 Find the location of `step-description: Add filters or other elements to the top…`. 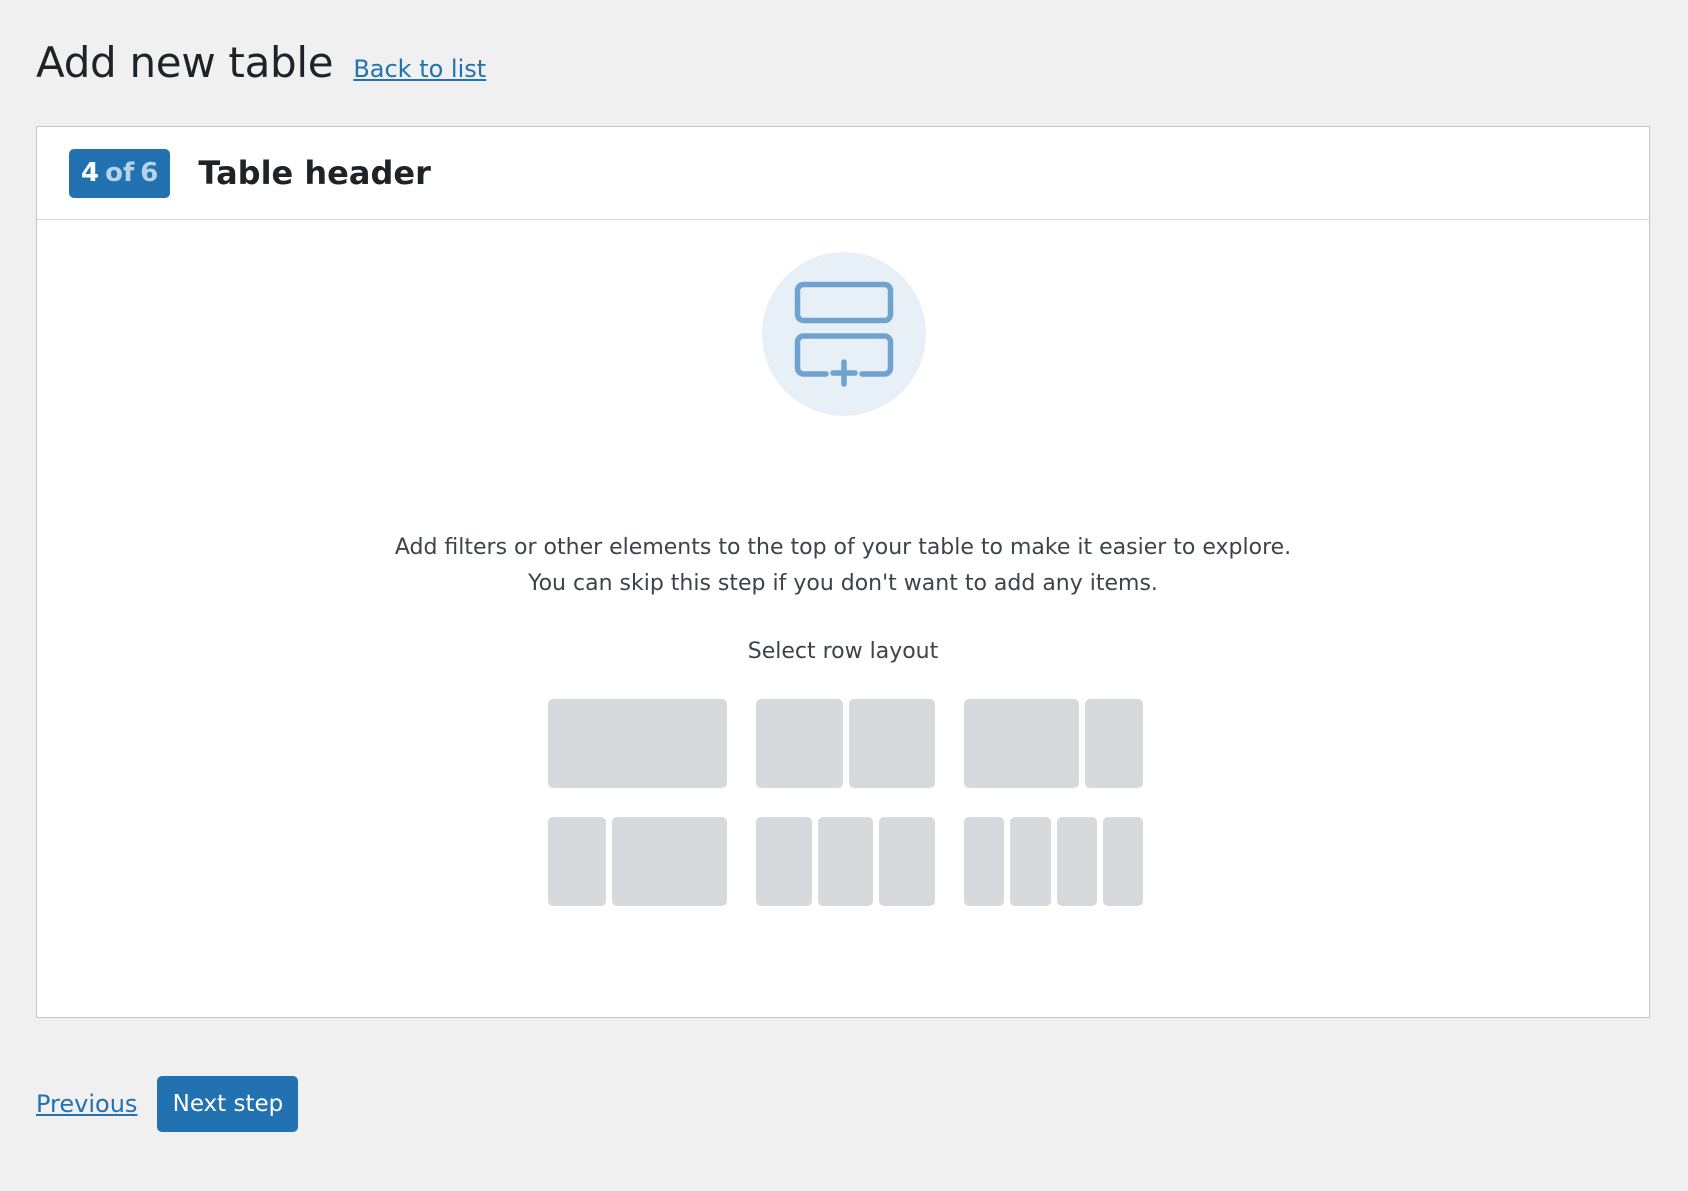

step-description: Add filters or other elements to the top… is located at coordinates (843, 566).